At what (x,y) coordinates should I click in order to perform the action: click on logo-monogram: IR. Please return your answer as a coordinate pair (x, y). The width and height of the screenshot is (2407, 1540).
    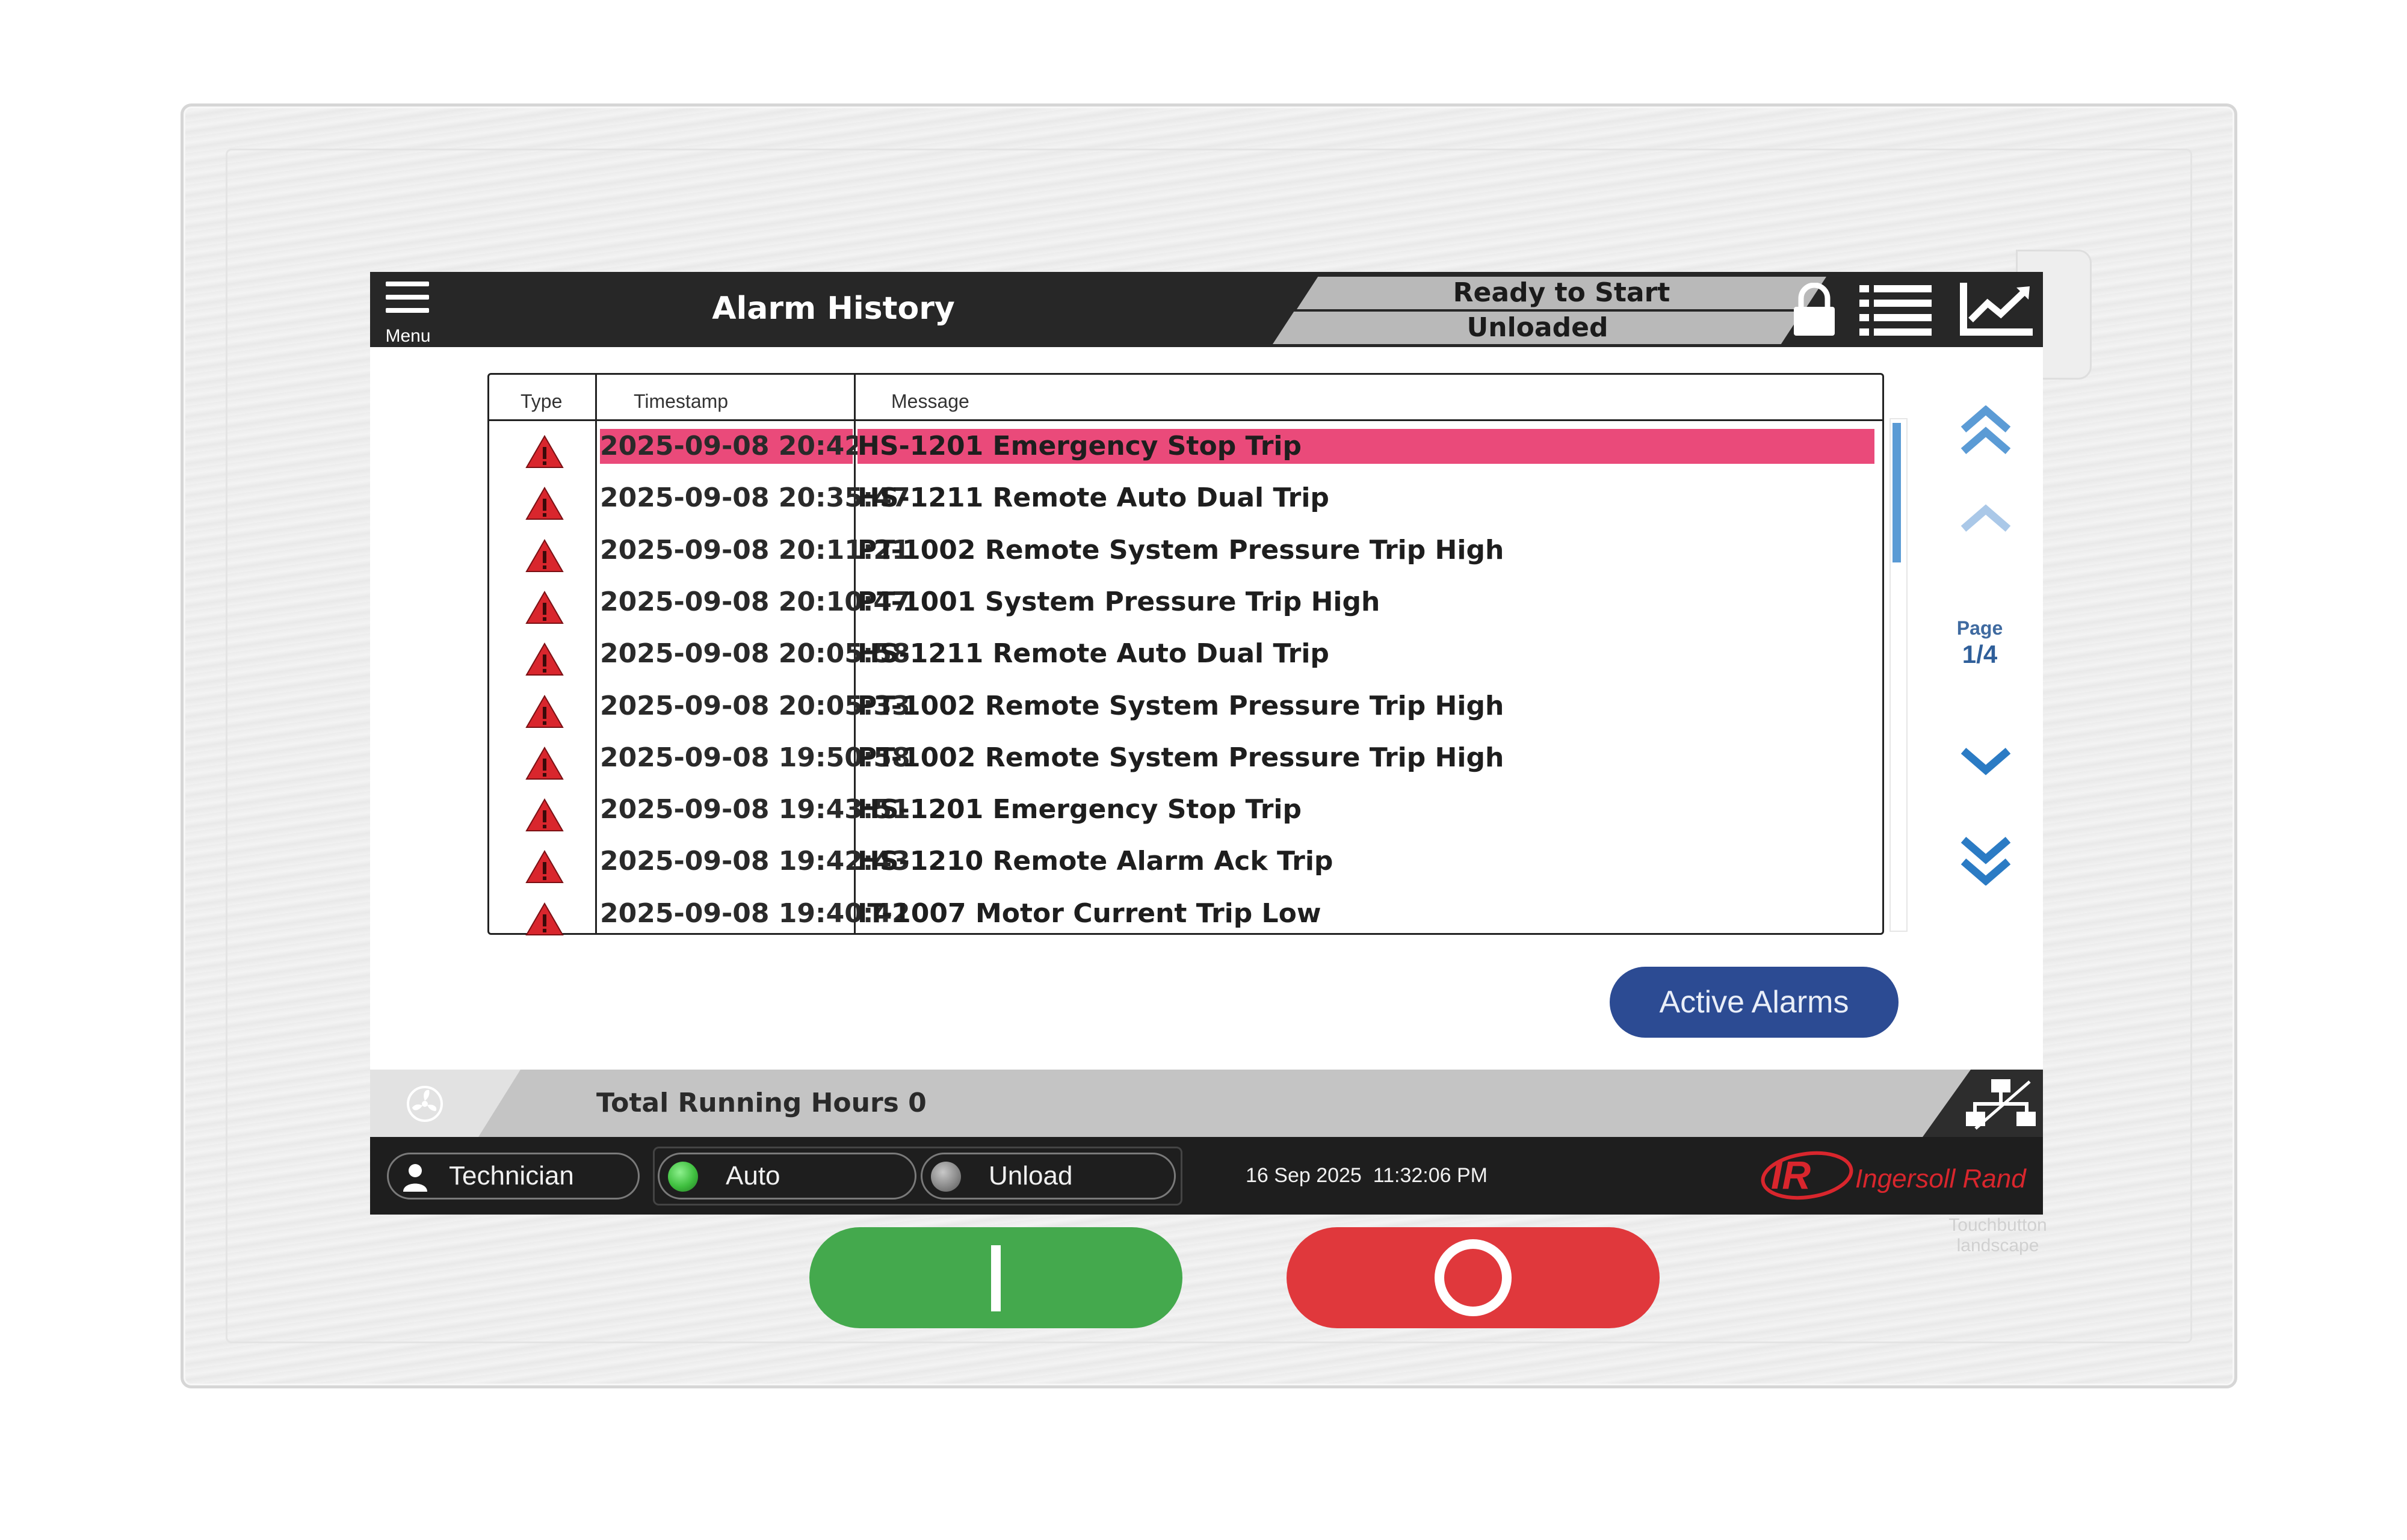
    Looking at the image, I should click on (1791, 1175).